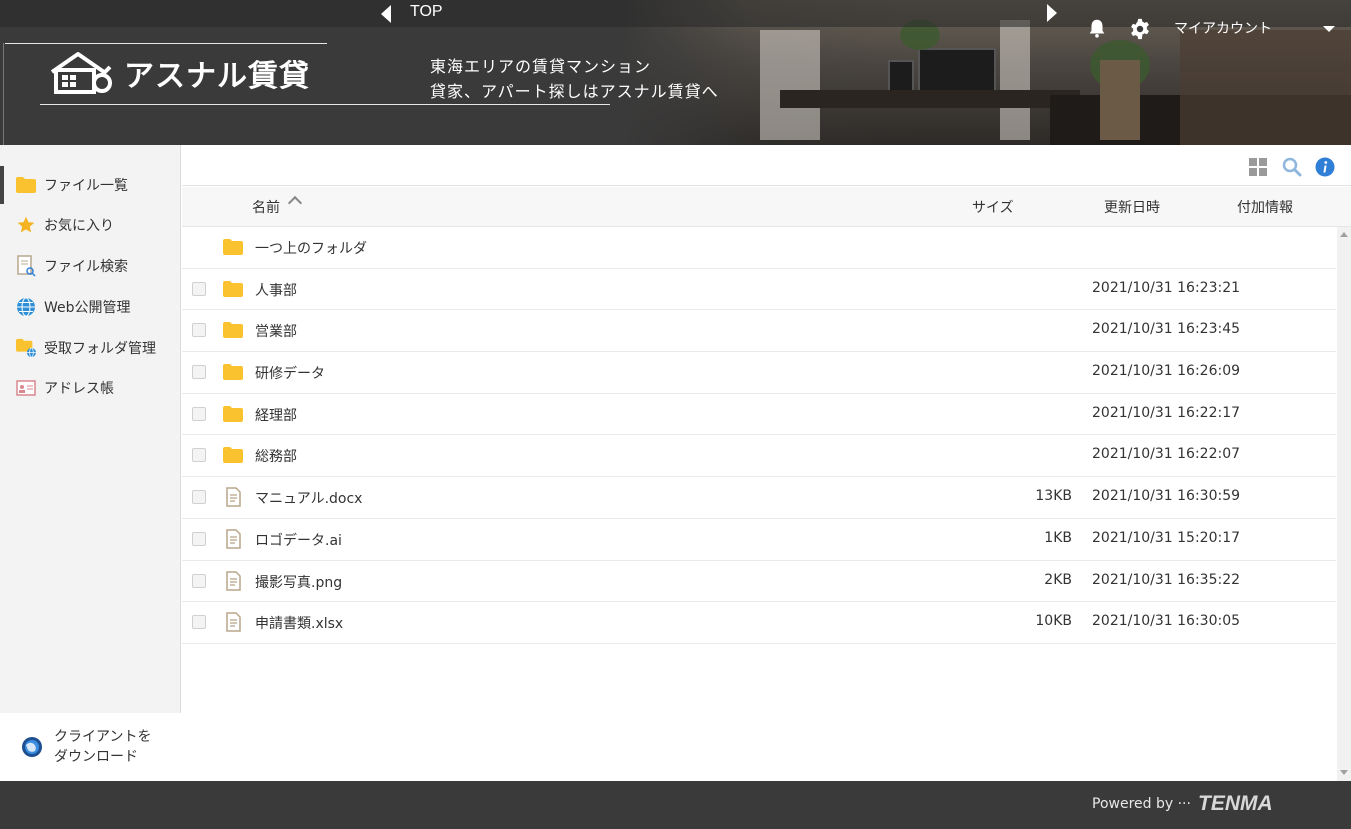 The image size is (1351, 829). Describe the element at coordinates (1140, 29) in the screenshot. I see `gear-icon` at that location.